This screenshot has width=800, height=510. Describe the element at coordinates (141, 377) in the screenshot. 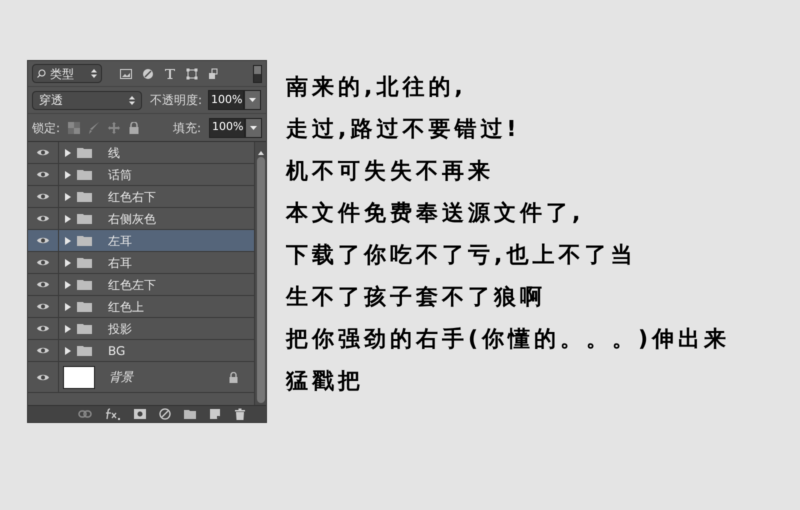

I see `layer-row: 背景` at that location.